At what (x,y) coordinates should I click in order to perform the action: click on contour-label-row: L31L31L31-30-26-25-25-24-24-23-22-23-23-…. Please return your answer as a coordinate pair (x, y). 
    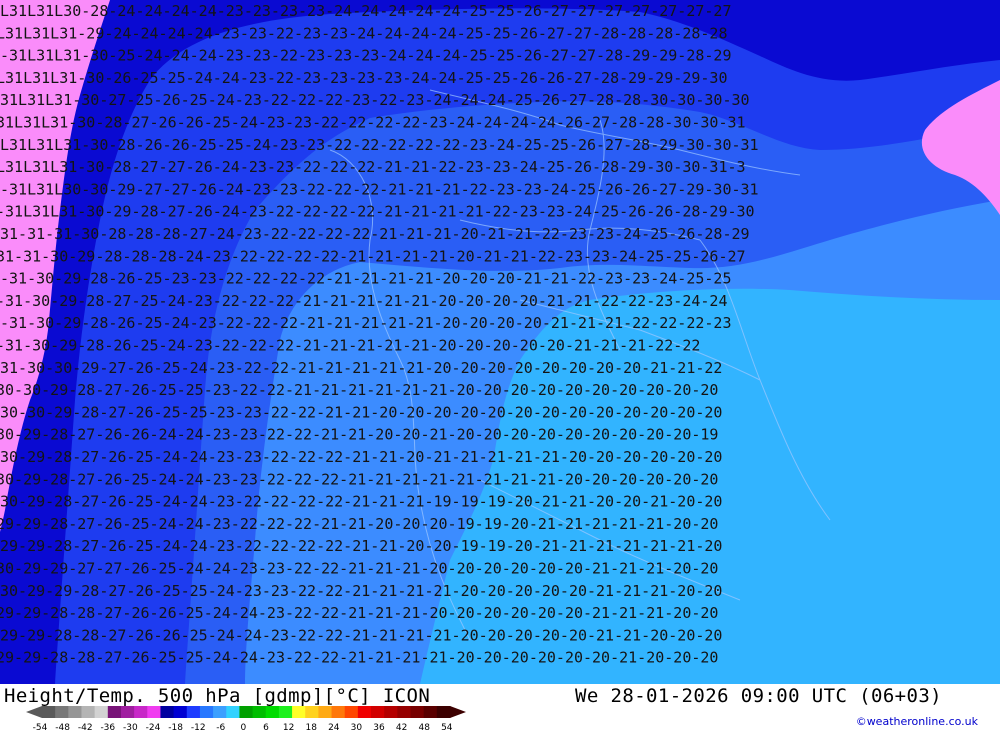
    Looking at the image, I should click on (364, 78).